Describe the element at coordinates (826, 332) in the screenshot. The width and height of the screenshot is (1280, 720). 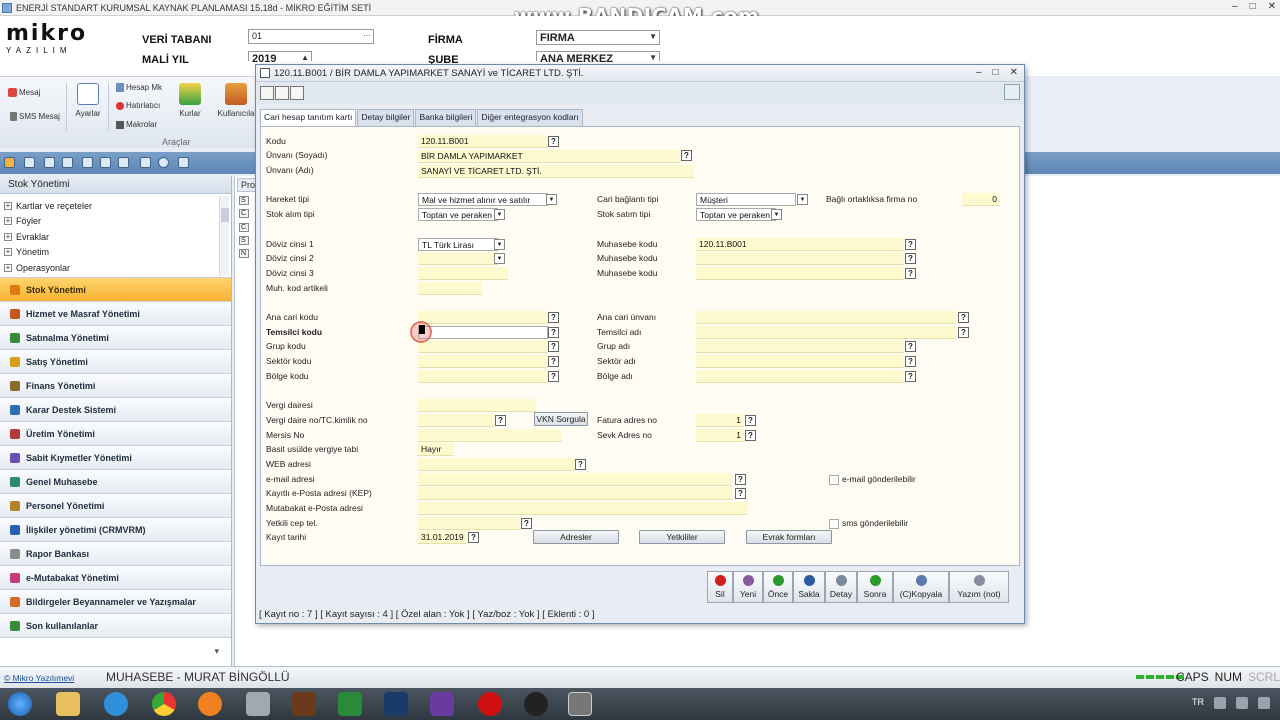
I see `temsilci-adi-input` at that location.